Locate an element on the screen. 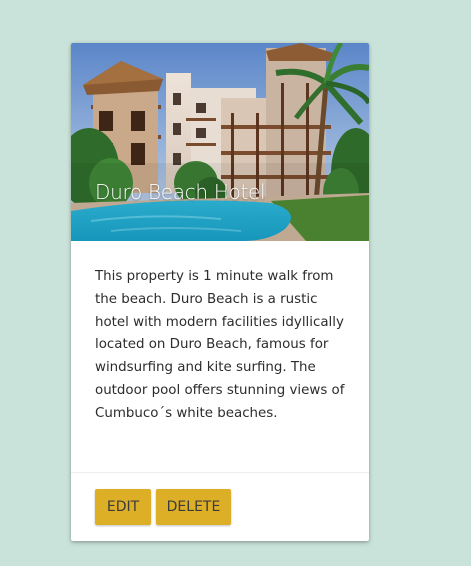 The width and height of the screenshot is (471, 566). delete-button: DELETE is located at coordinates (193, 507).